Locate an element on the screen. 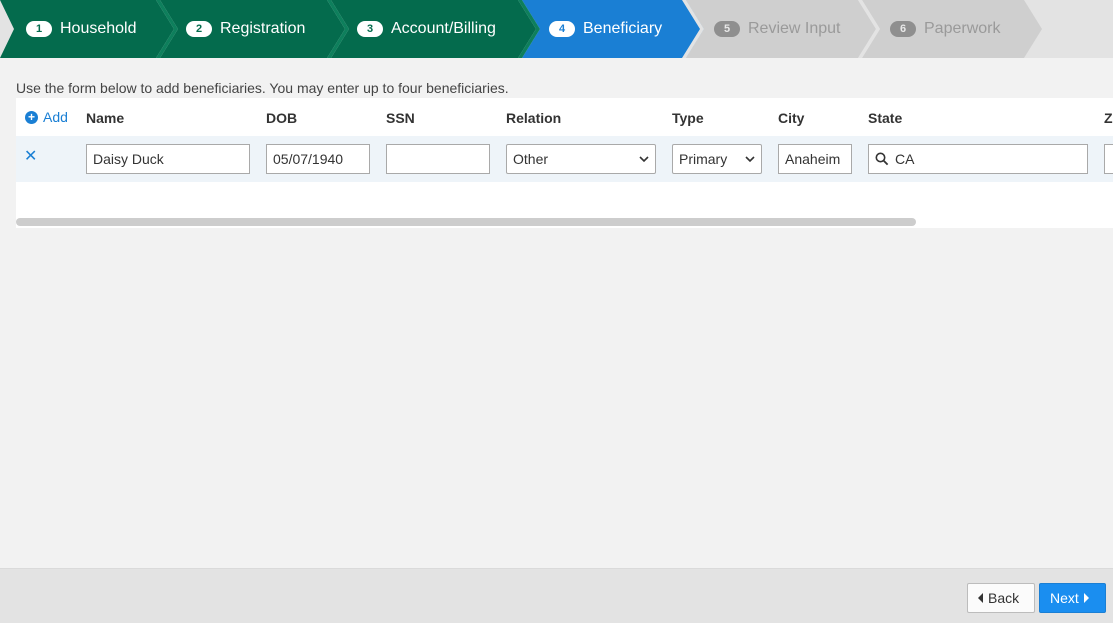  add-label: Add is located at coordinates (55, 117).